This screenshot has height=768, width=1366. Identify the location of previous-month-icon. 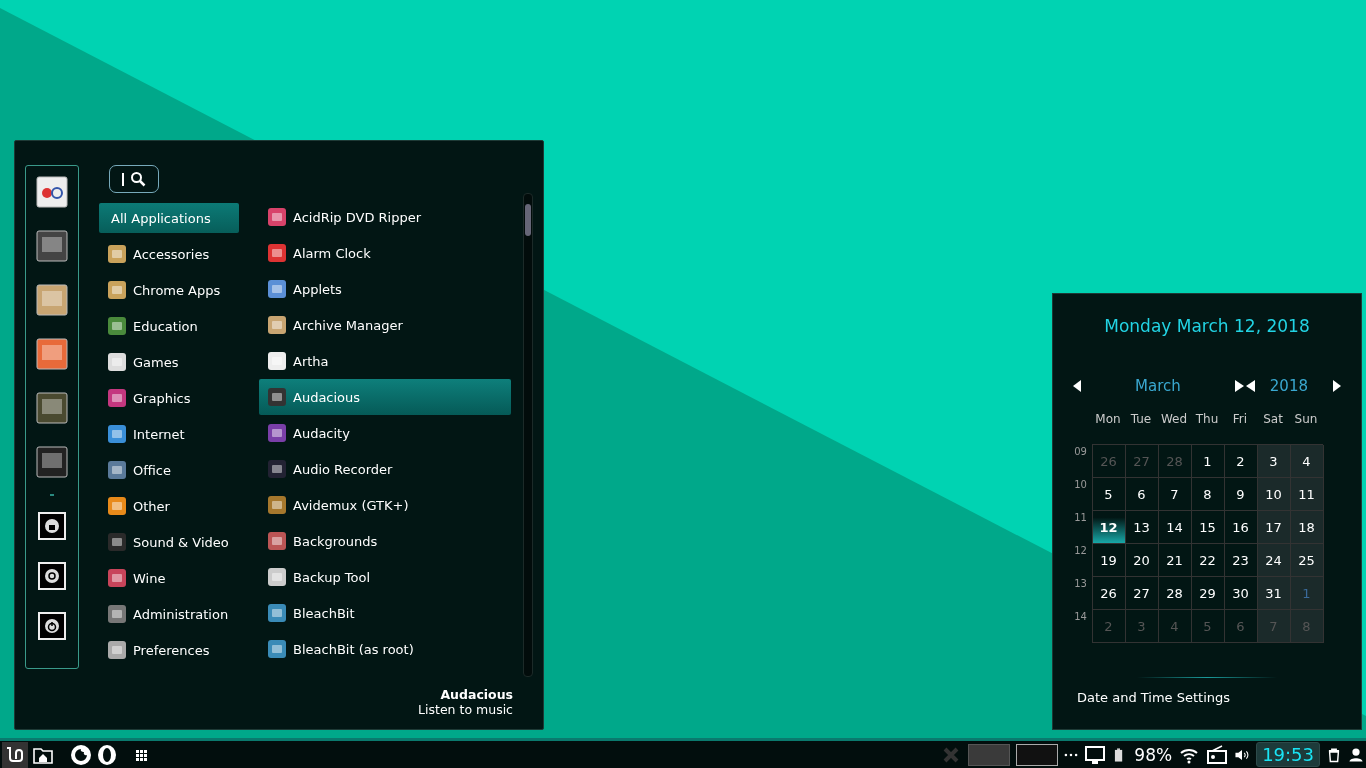
(1077, 386).